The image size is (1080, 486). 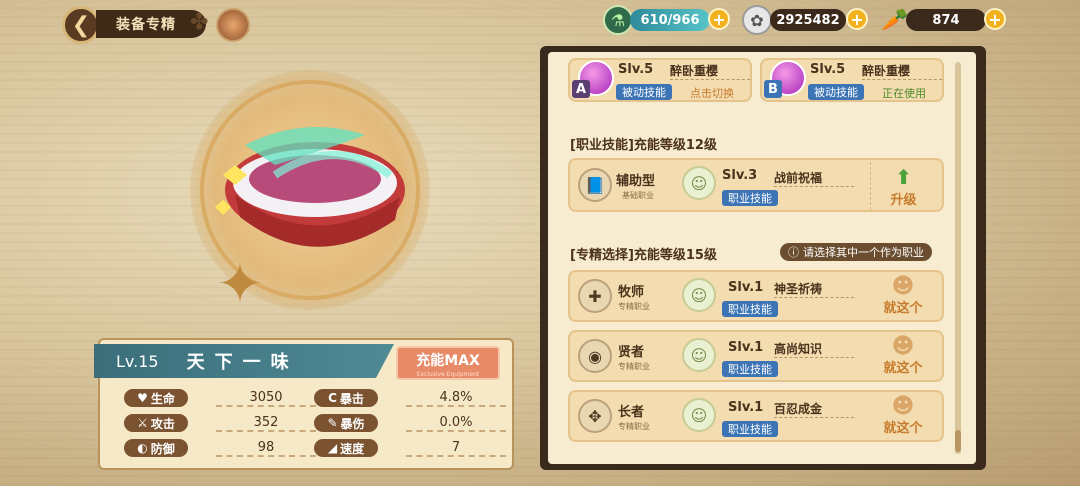 I want to click on crit-damage-icon: ✎, so click(x=332, y=423).